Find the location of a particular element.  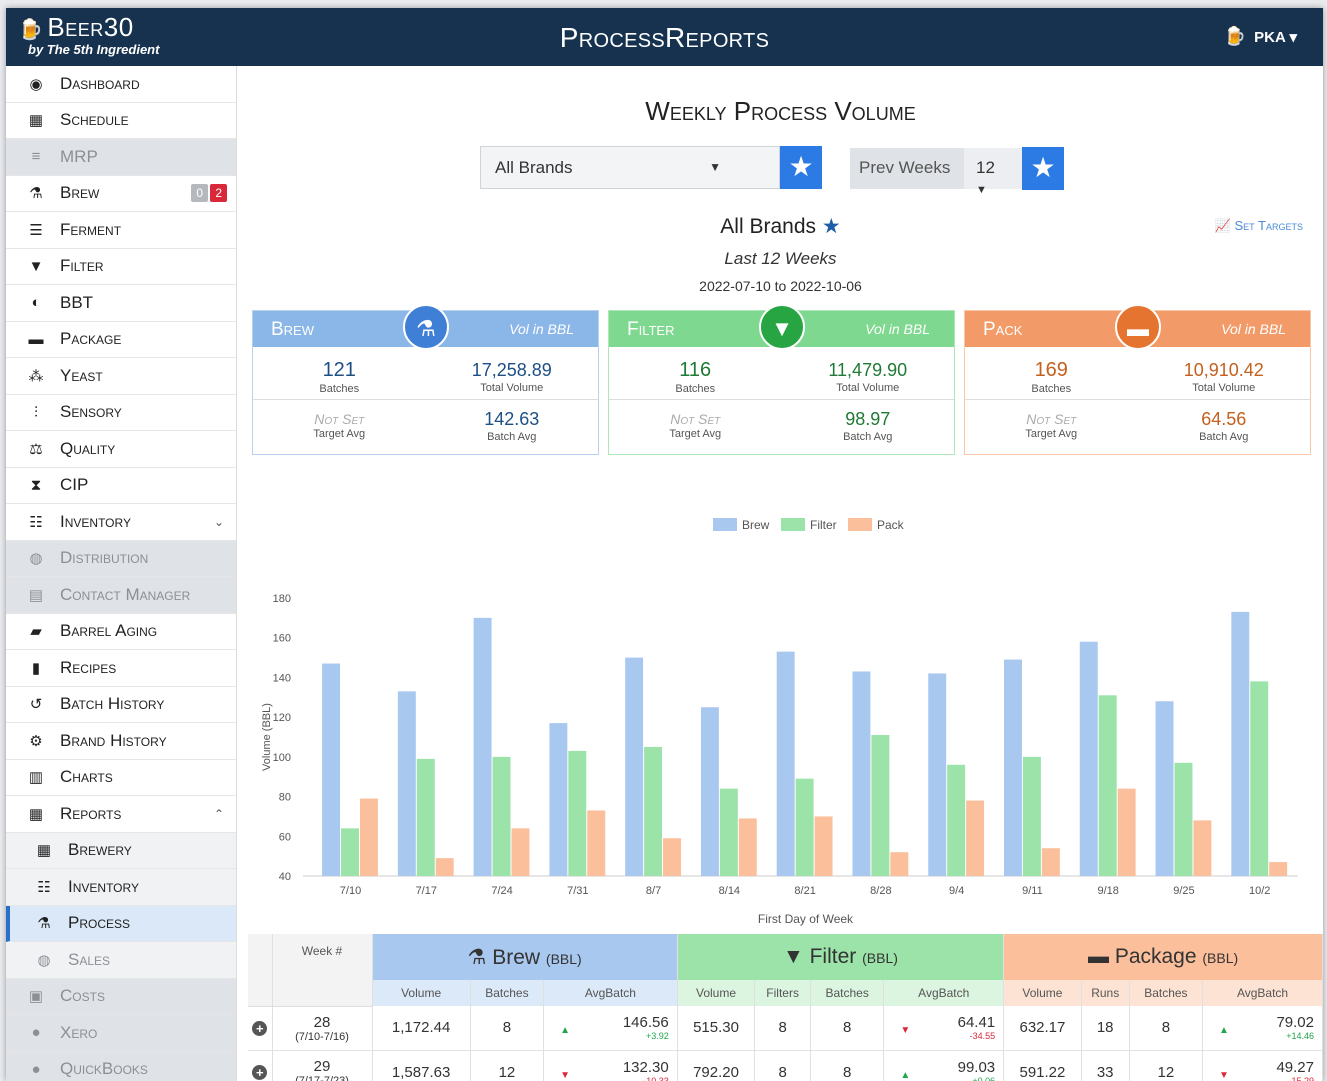

sidebar-item-label: Costs is located at coordinates (82, 996).